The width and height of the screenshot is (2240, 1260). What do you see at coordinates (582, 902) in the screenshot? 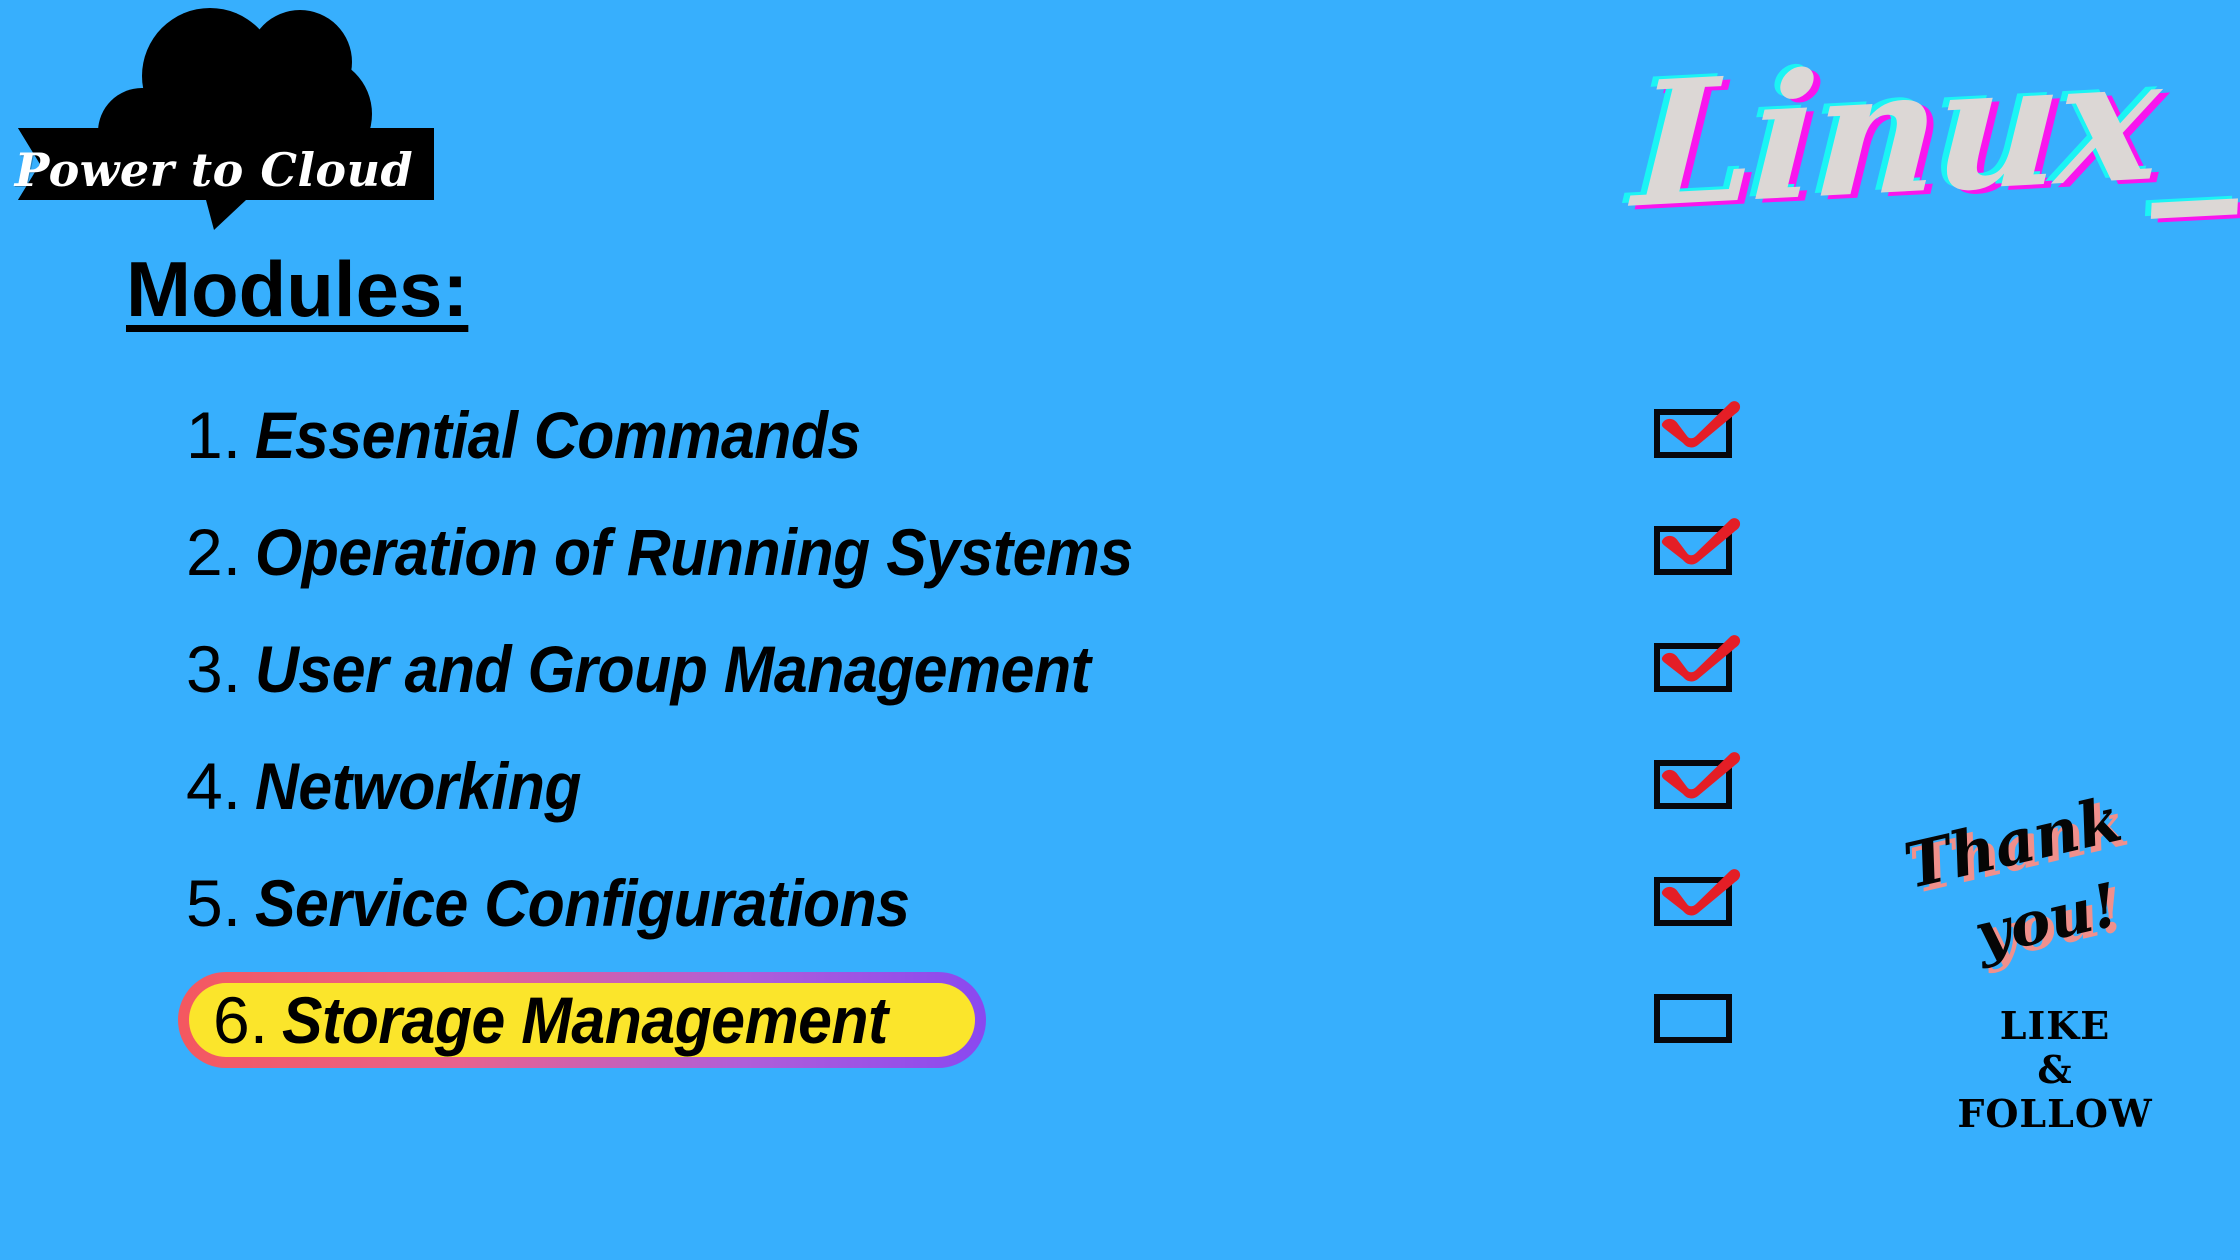
I see `module-name-5: Service Configurations` at bounding box center [582, 902].